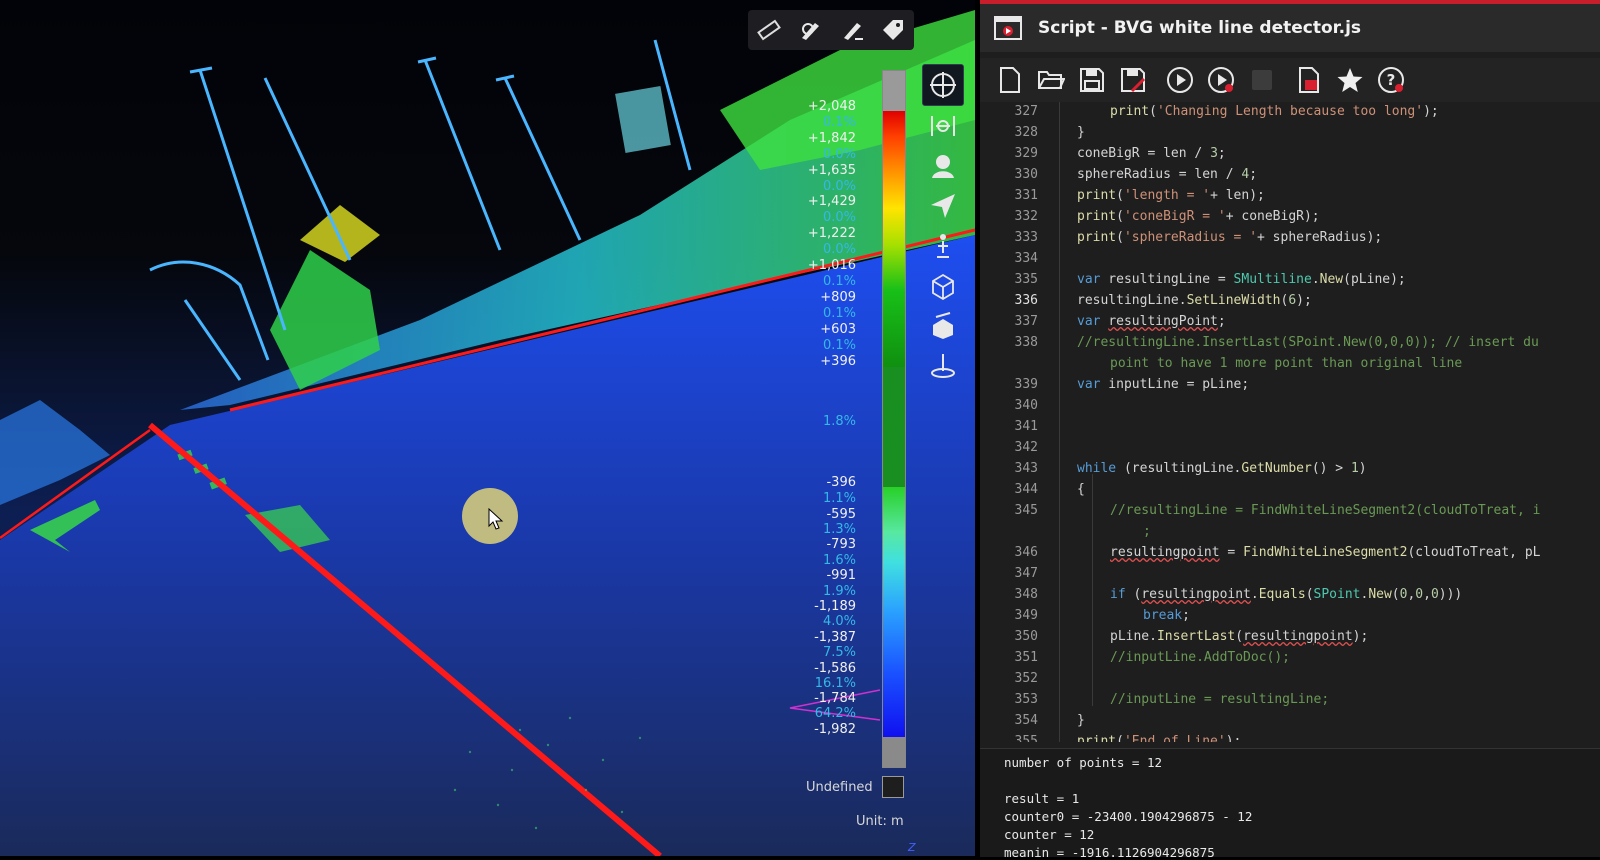 The height and width of the screenshot is (860, 1600). I want to click on code-line: //inputLine = resultingLine;, so click(1220, 699).